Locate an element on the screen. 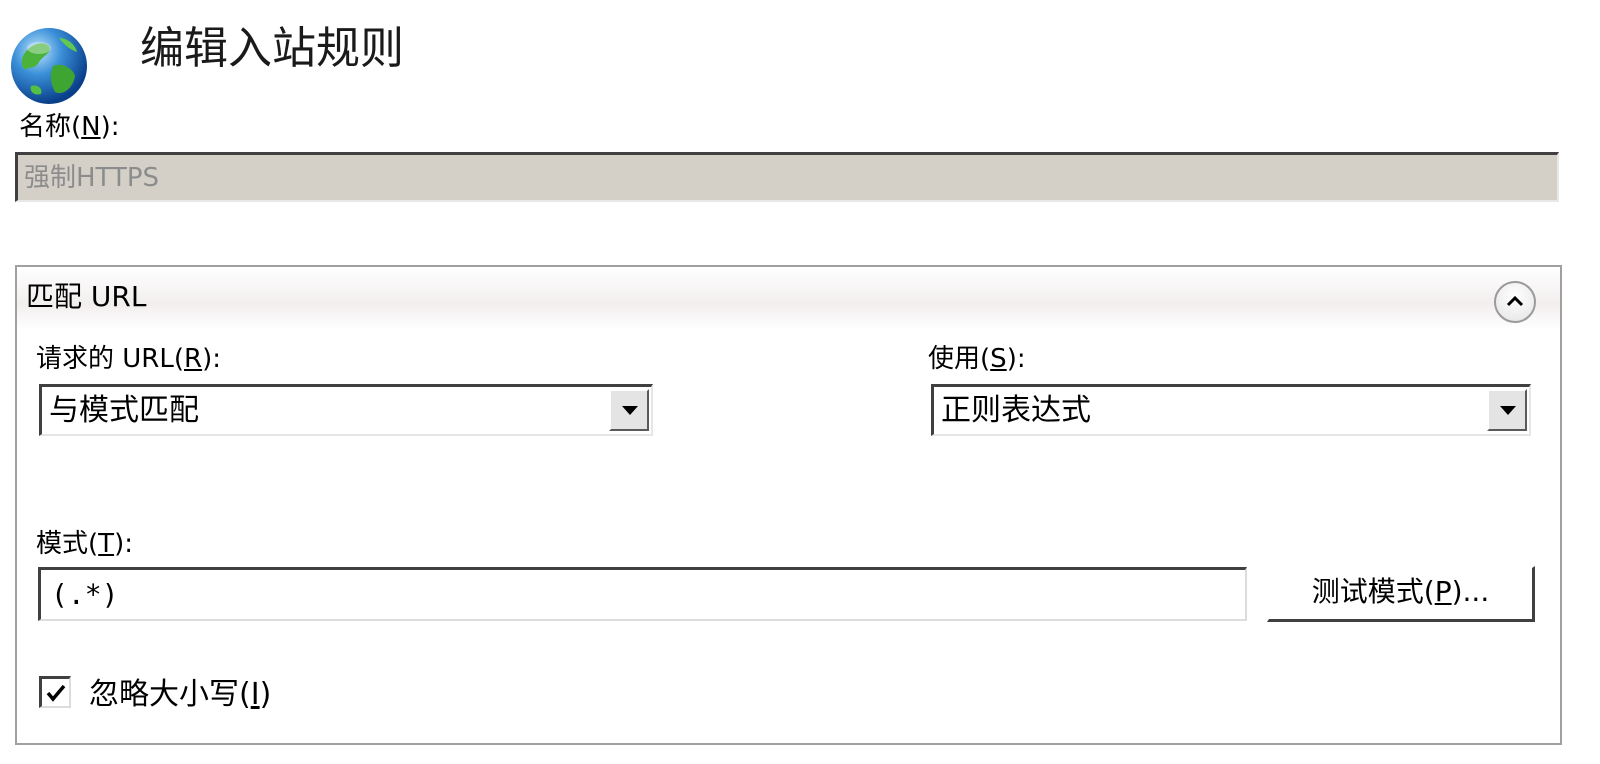 Image resolution: width=1600 pixels, height=764 pixels. requested-url-label: 请求的 URL(R): is located at coordinates (128, 359).